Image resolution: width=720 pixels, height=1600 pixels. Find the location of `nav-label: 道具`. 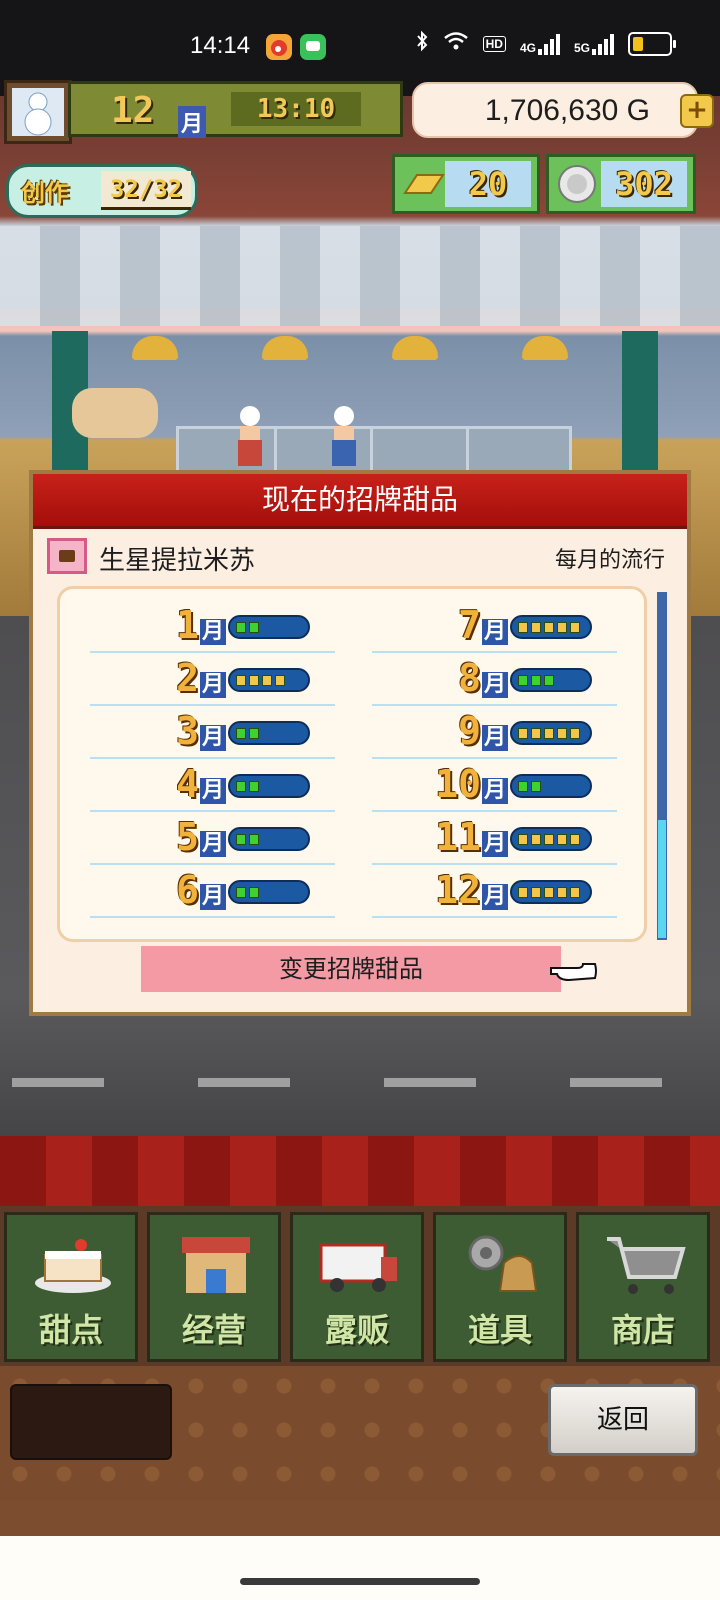

nav-label: 道具 is located at coordinates (499, 1330).